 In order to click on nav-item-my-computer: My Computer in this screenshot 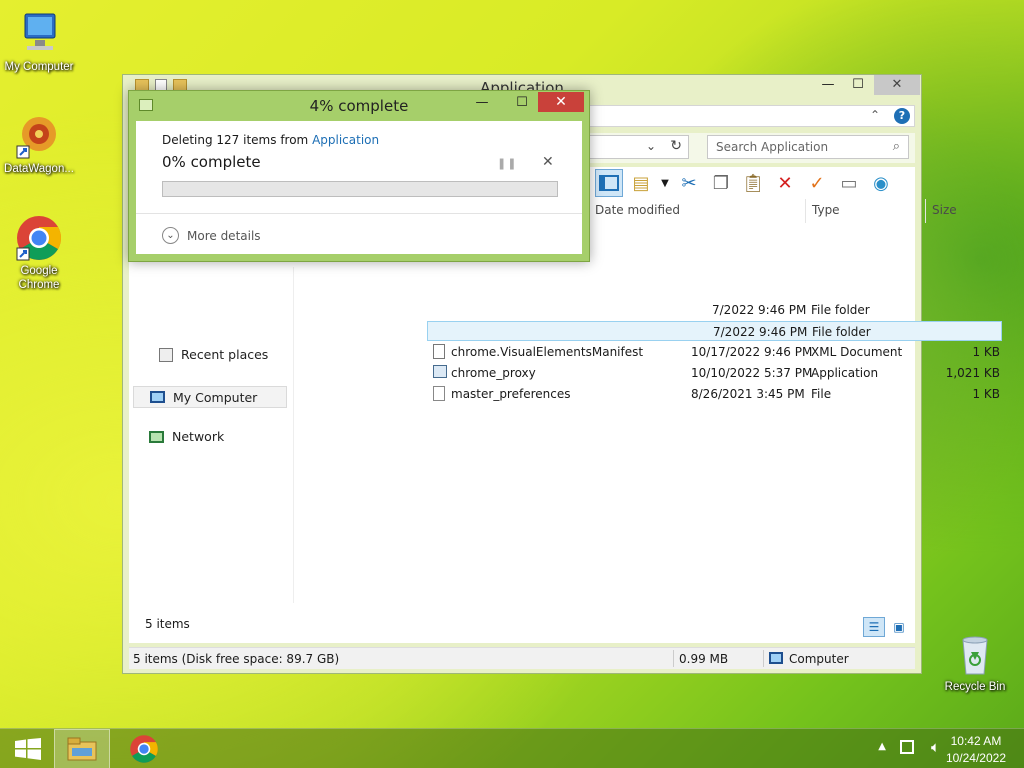, I will do `click(210, 397)`.